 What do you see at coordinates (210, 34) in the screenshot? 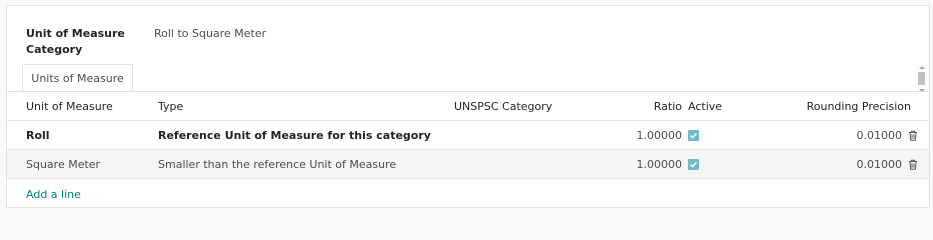
I see `uom-category-value: Roll to Square Meter` at bounding box center [210, 34].